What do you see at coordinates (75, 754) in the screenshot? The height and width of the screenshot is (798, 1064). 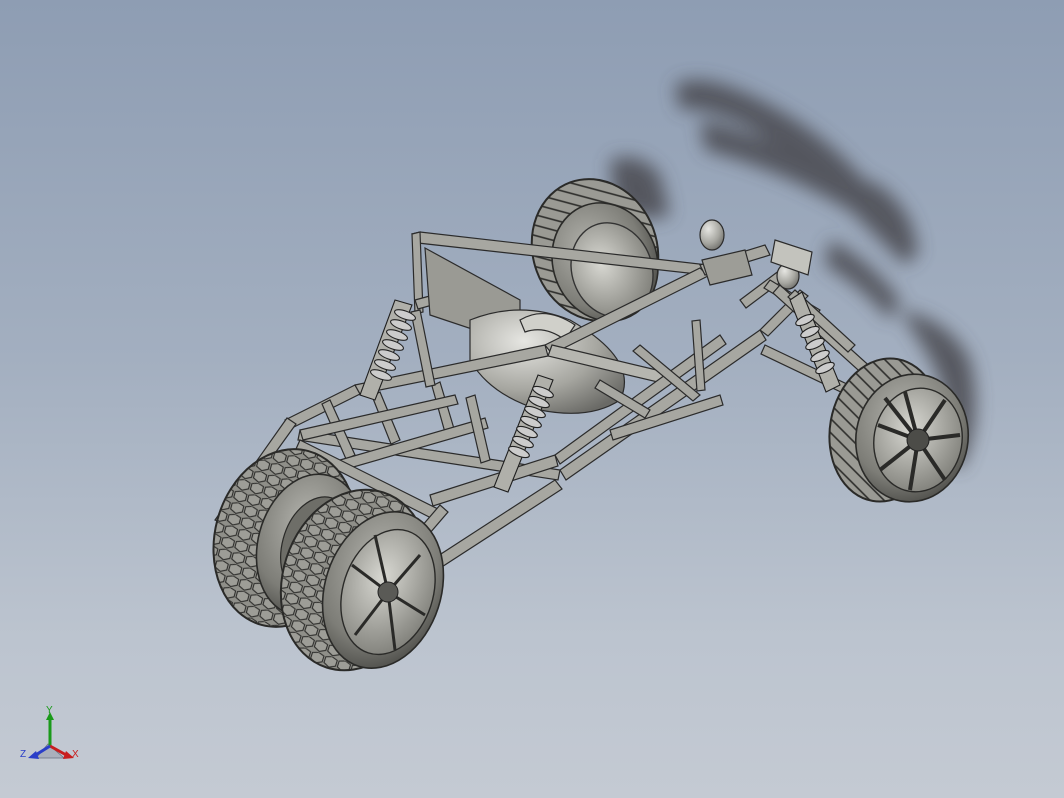 I see `axis-x-label: X` at bounding box center [75, 754].